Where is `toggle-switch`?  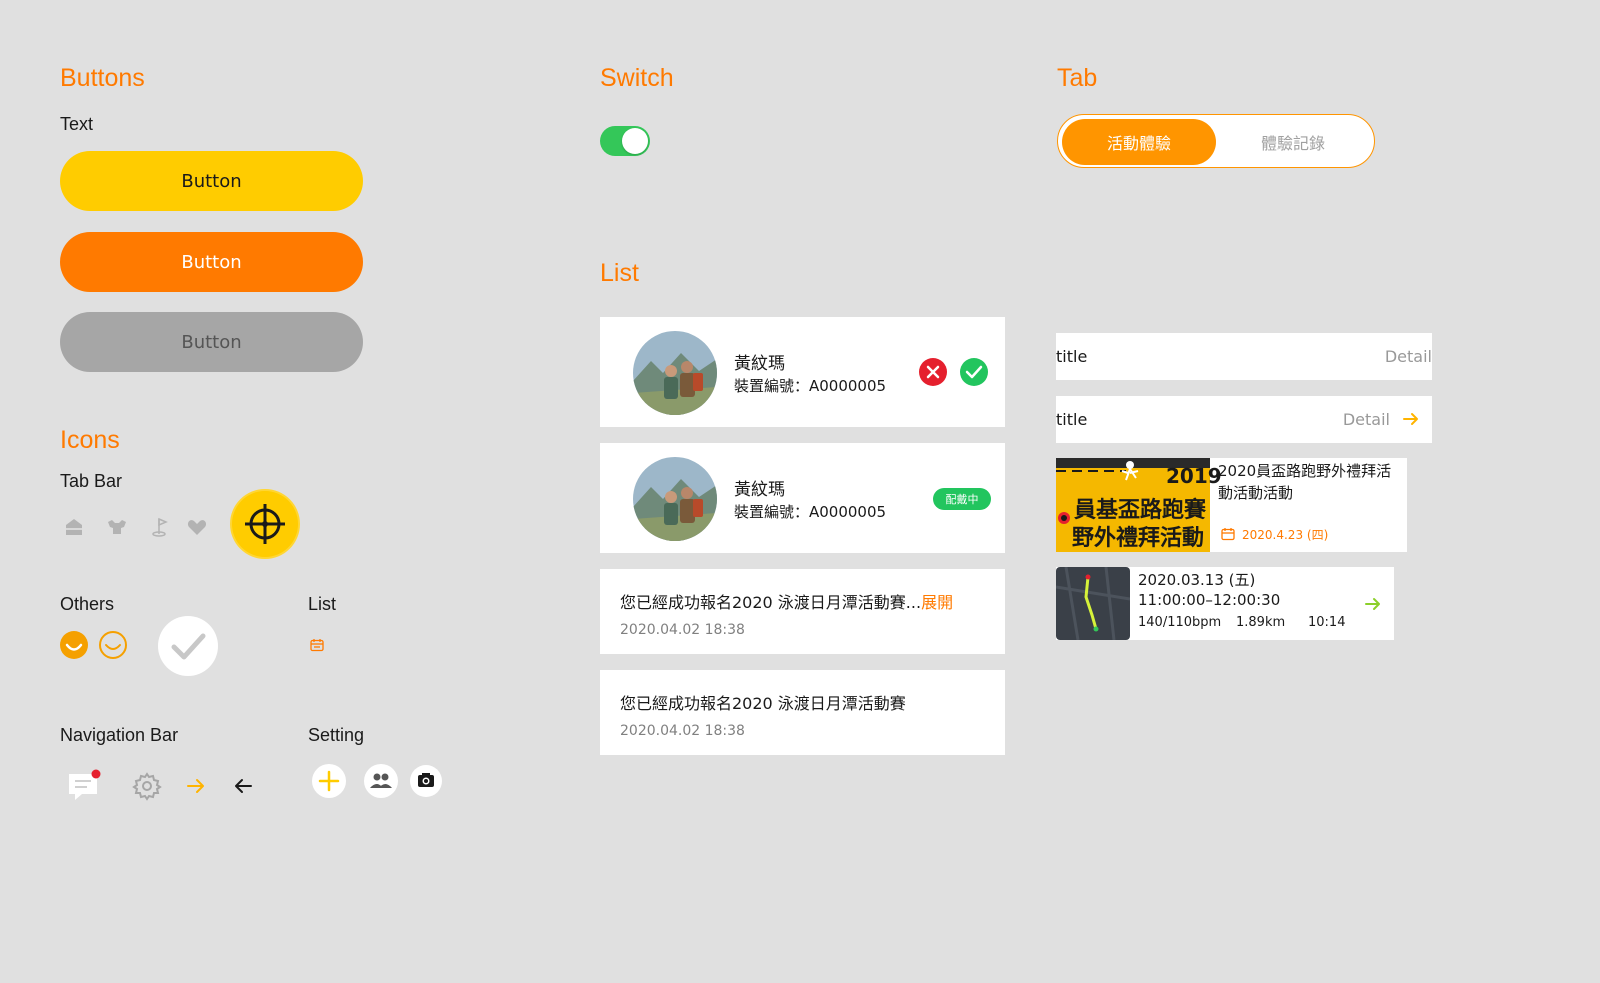
toggle-switch is located at coordinates (625, 141).